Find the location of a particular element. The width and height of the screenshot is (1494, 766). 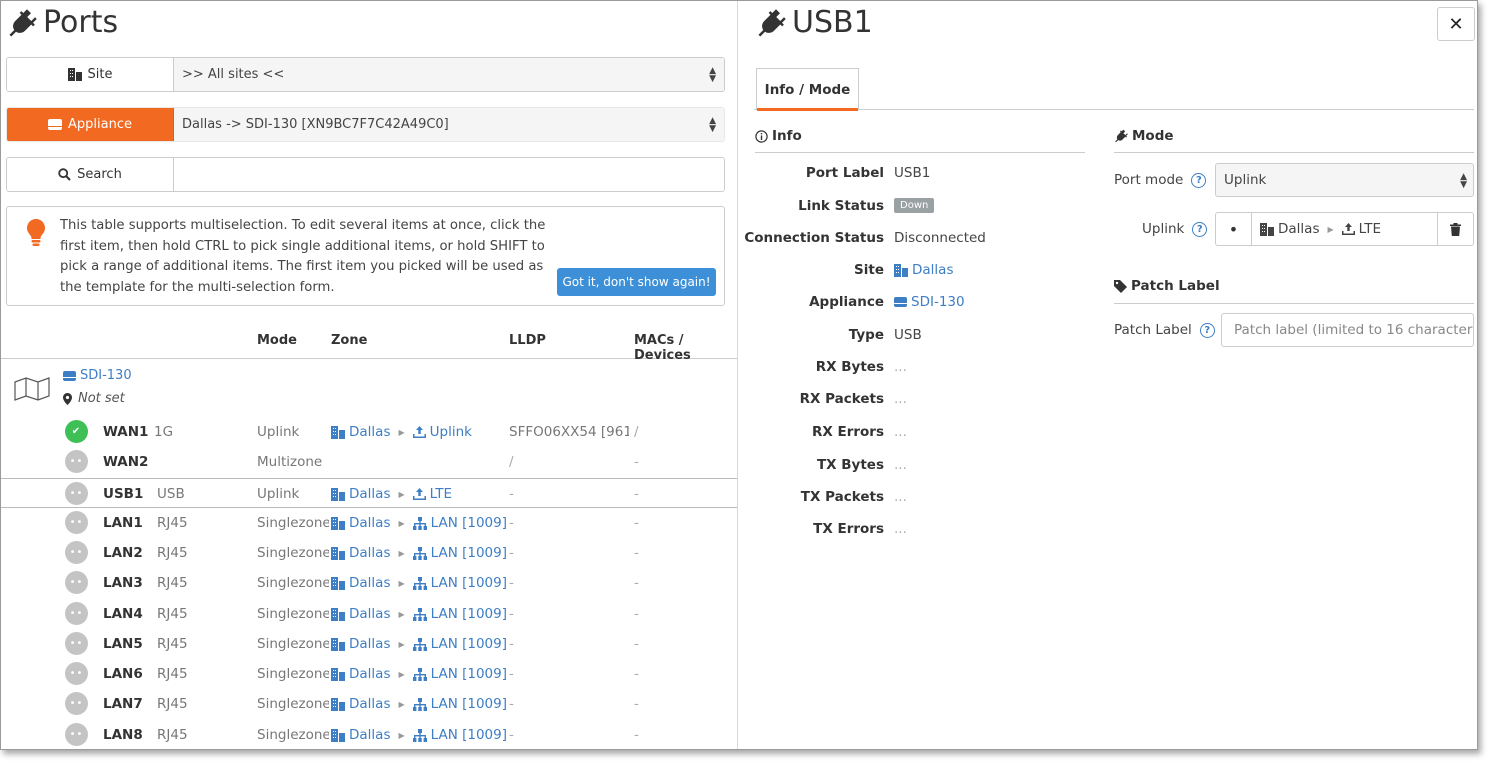

port-row-lan4: •• LAN4 RJ45 Singlezone Dallas ▶ LAN [1009] - - is located at coordinates (369, 614).